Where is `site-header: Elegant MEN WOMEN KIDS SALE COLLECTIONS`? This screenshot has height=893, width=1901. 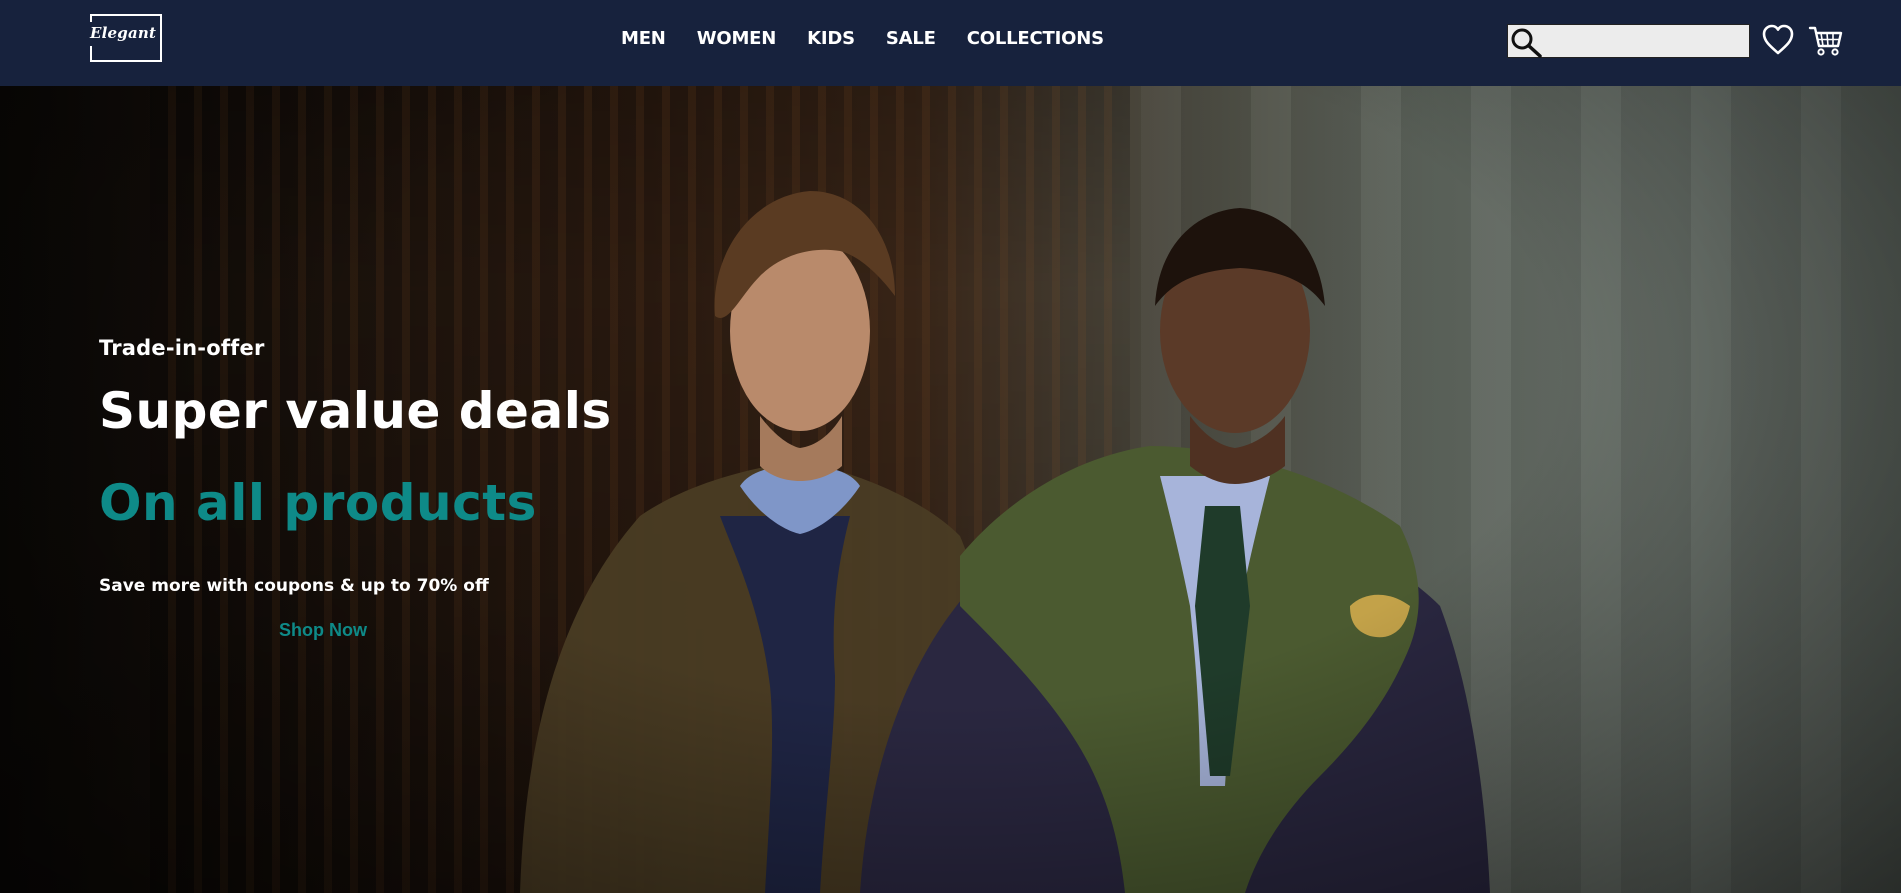
site-header: Elegant MEN WOMEN KIDS SALE COLLECTIONS is located at coordinates (950, 43).